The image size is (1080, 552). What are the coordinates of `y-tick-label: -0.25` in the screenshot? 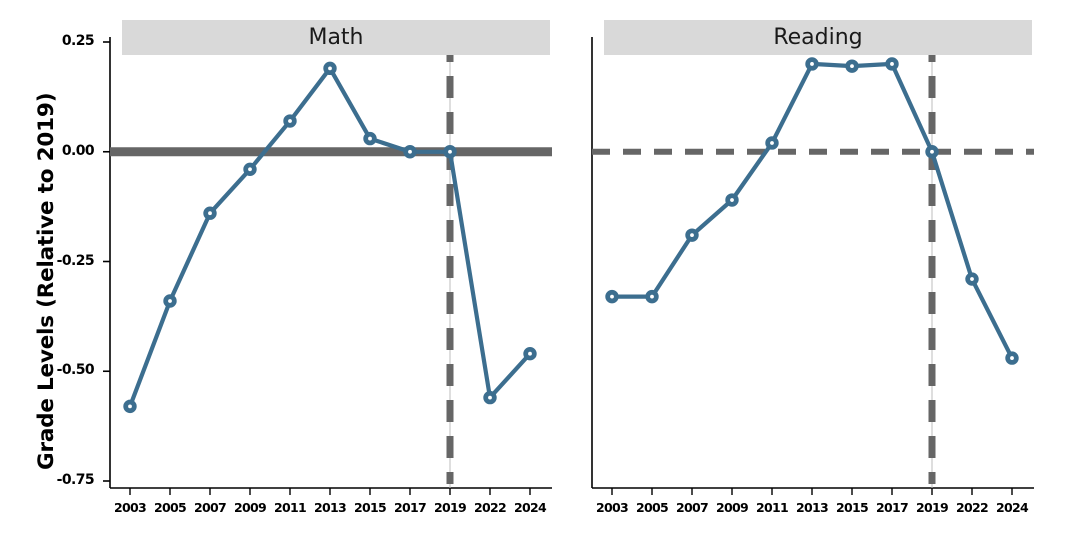 It's located at (75, 260).